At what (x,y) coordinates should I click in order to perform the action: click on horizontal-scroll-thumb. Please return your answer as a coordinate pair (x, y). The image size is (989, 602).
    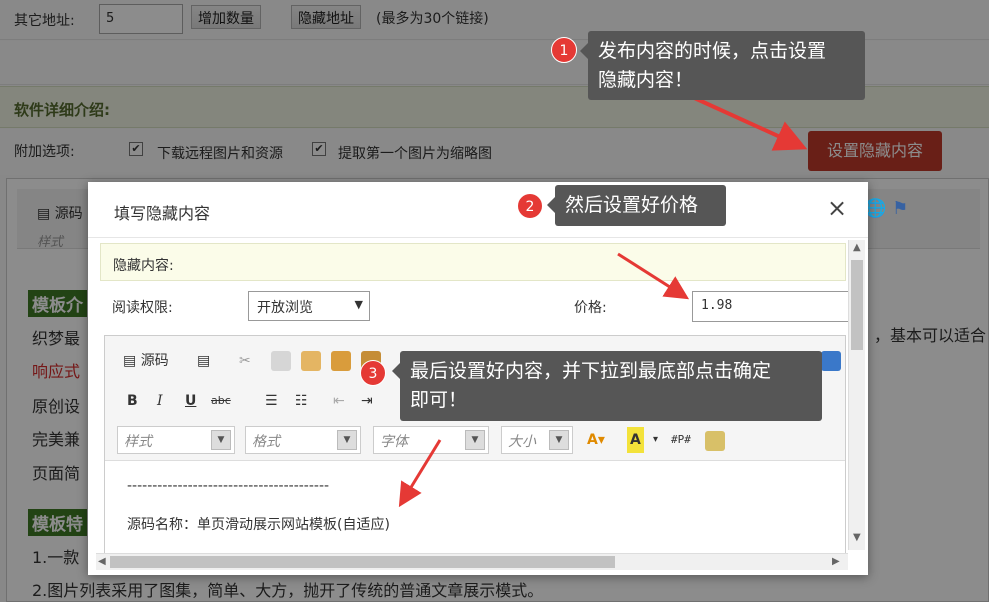
    Looking at the image, I should click on (362, 562).